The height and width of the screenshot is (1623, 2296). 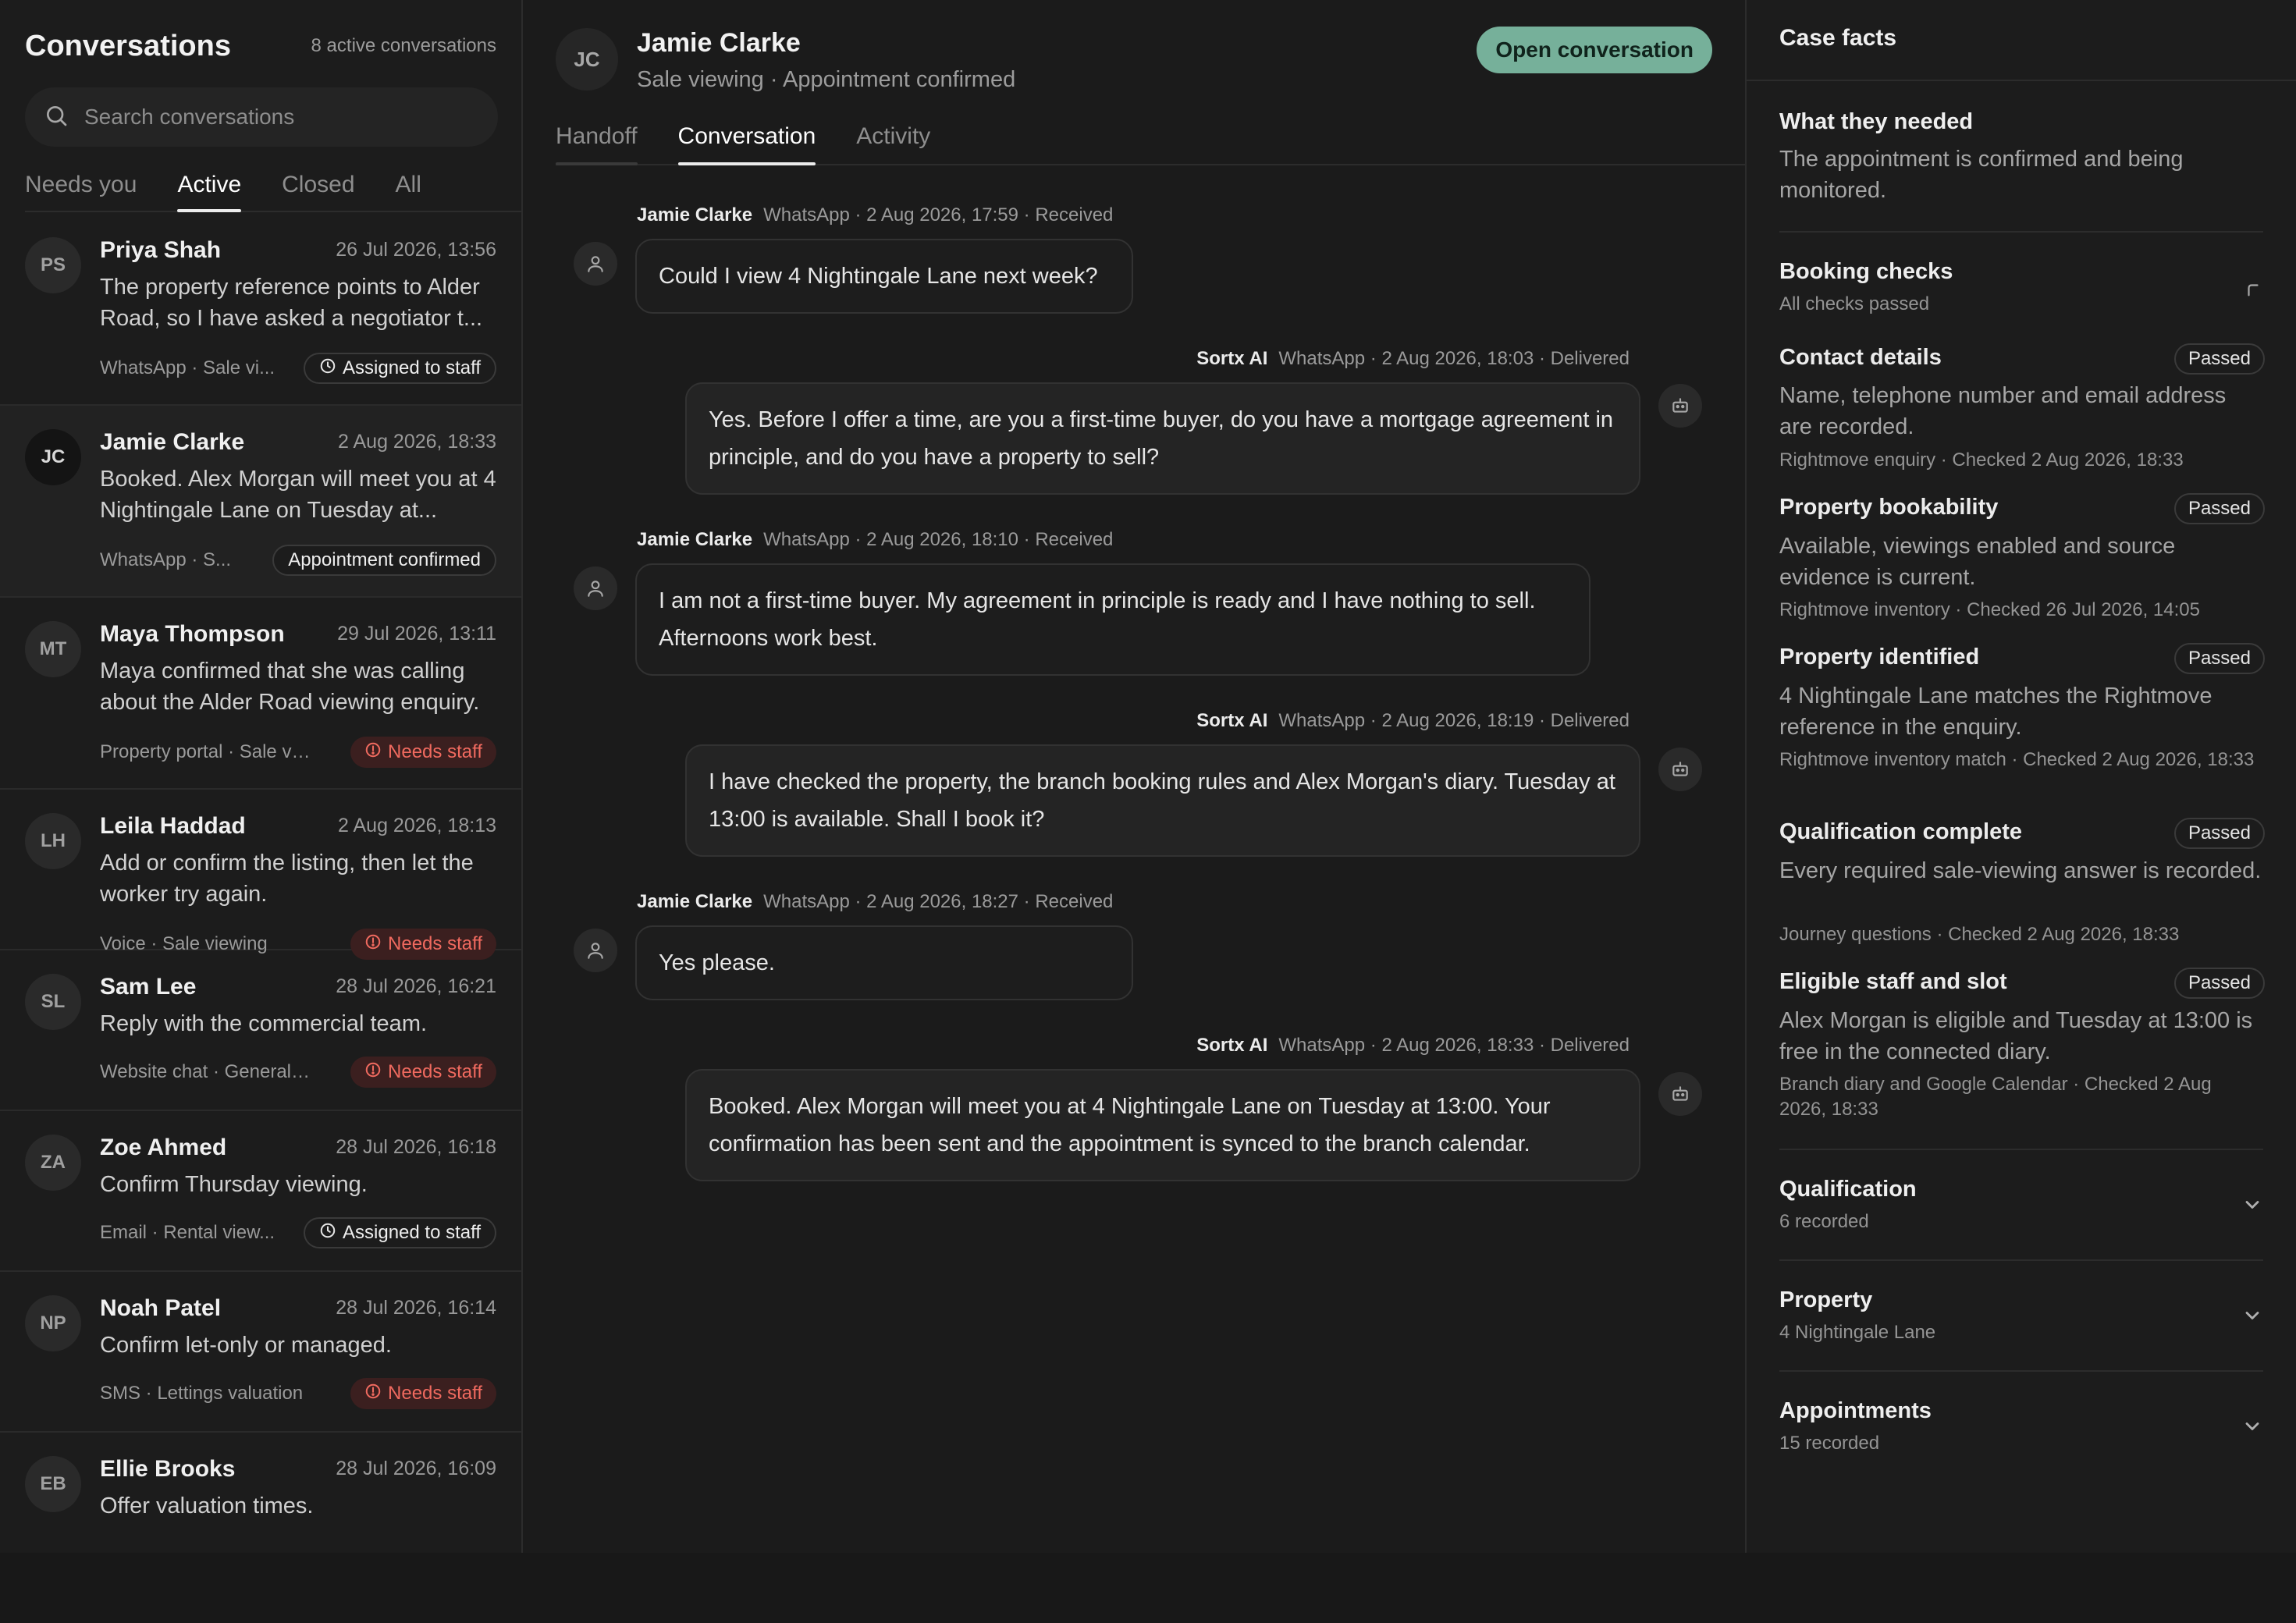 I want to click on check-title: Eligible staff and slot, so click(x=1893, y=981).